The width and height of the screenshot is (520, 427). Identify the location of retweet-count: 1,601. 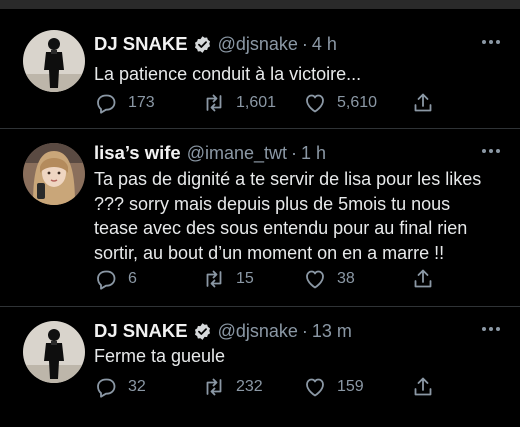
(256, 102).